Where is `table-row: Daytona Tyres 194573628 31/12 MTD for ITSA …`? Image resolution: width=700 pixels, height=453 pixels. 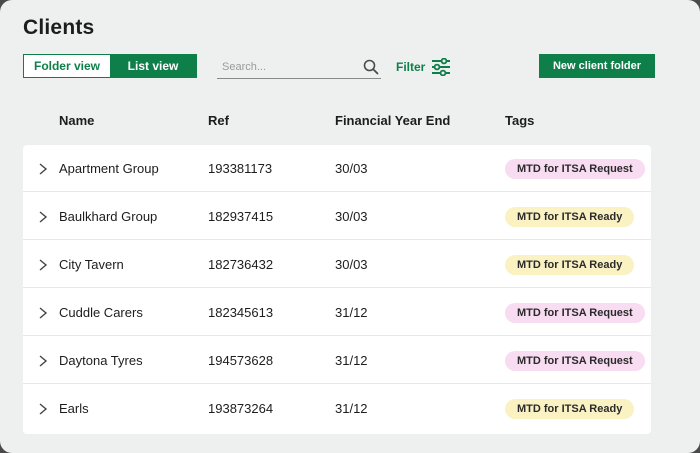
table-row: Daytona Tyres 194573628 31/12 MTD for ITSA … is located at coordinates (337, 360).